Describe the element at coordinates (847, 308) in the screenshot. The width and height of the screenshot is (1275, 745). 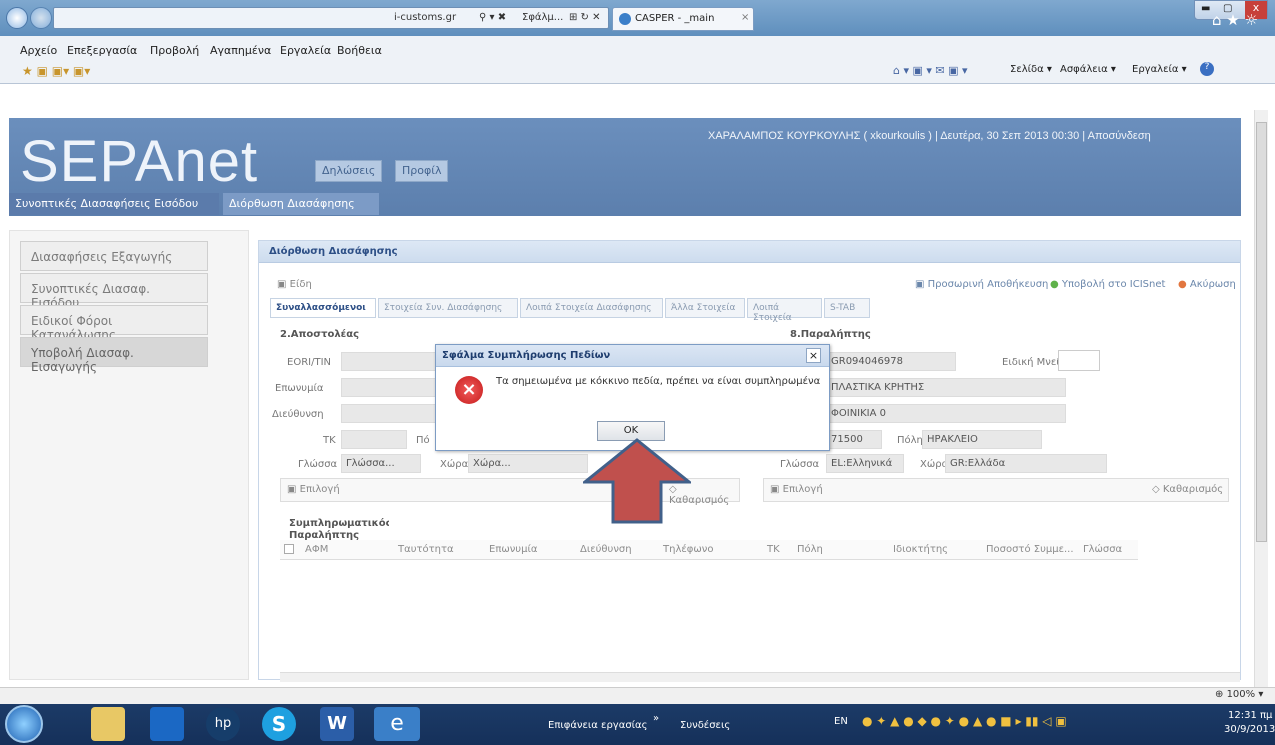
I see `tab-stab: S-TAB` at that location.